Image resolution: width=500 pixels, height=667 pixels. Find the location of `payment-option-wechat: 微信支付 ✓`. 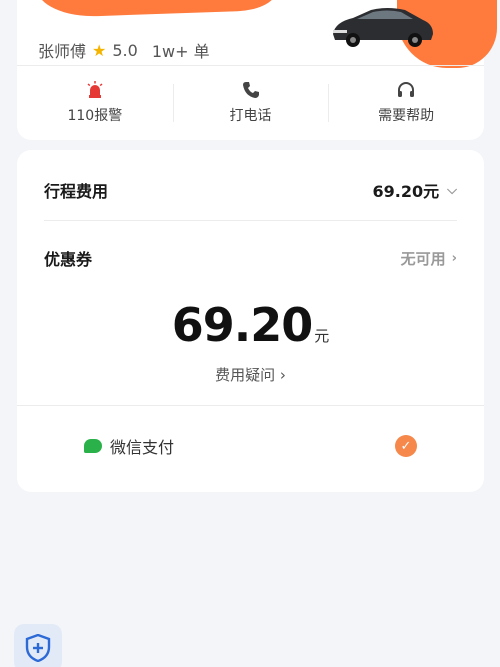

payment-option-wechat: 微信支付 ✓ is located at coordinates (250, 446).